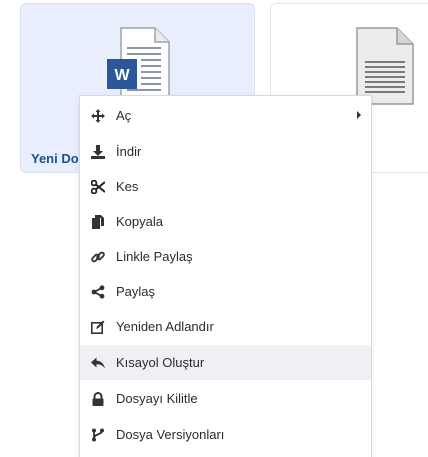 The height and width of the screenshot is (457, 428). I want to click on menu-item-copy: Kopyala, so click(225, 221).